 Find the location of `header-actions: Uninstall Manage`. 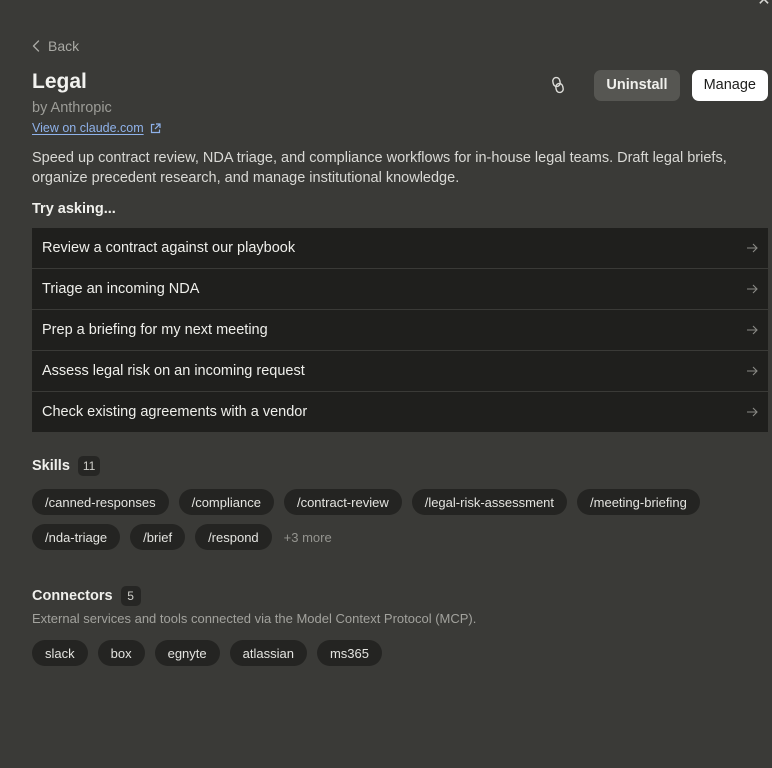

header-actions: Uninstall Manage is located at coordinates (655, 85).